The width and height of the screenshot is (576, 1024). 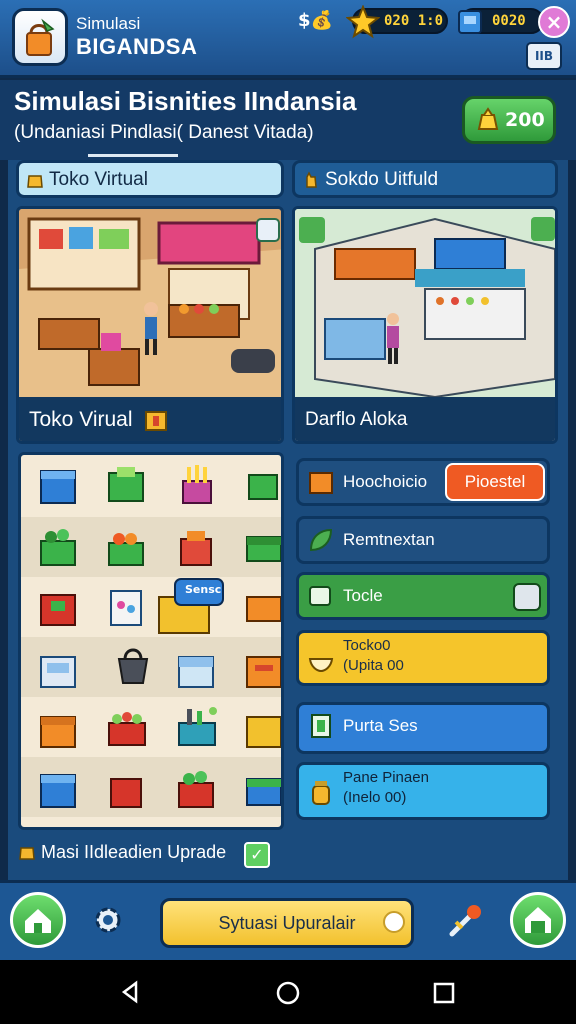 I want to click on gem-counter-value: 0020, so click(x=509, y=21).